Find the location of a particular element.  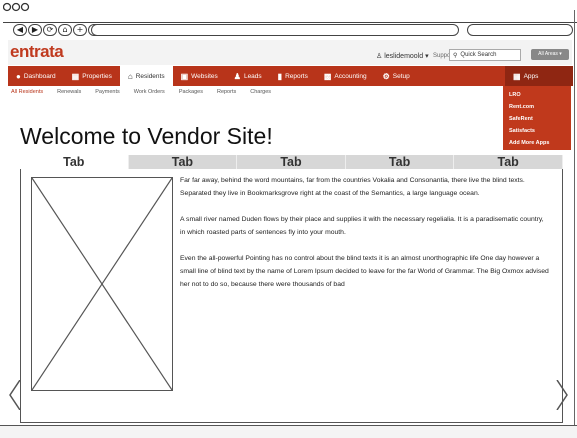

nav-dashboard: ● Dashboard is located at coordinates (36, 76).